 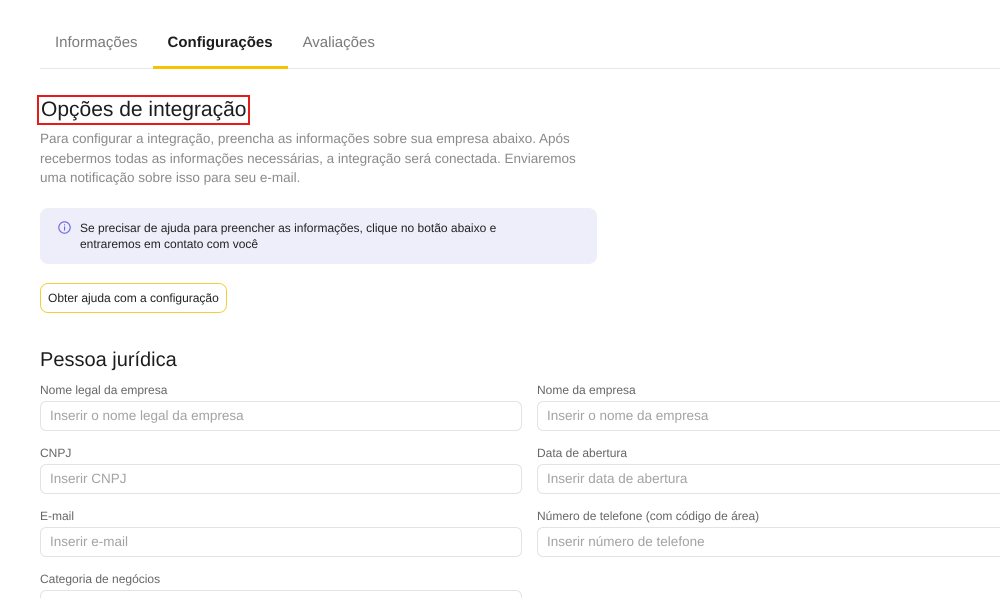 I want to click on field-label: Data de abertura, so click(x=582, y=453).